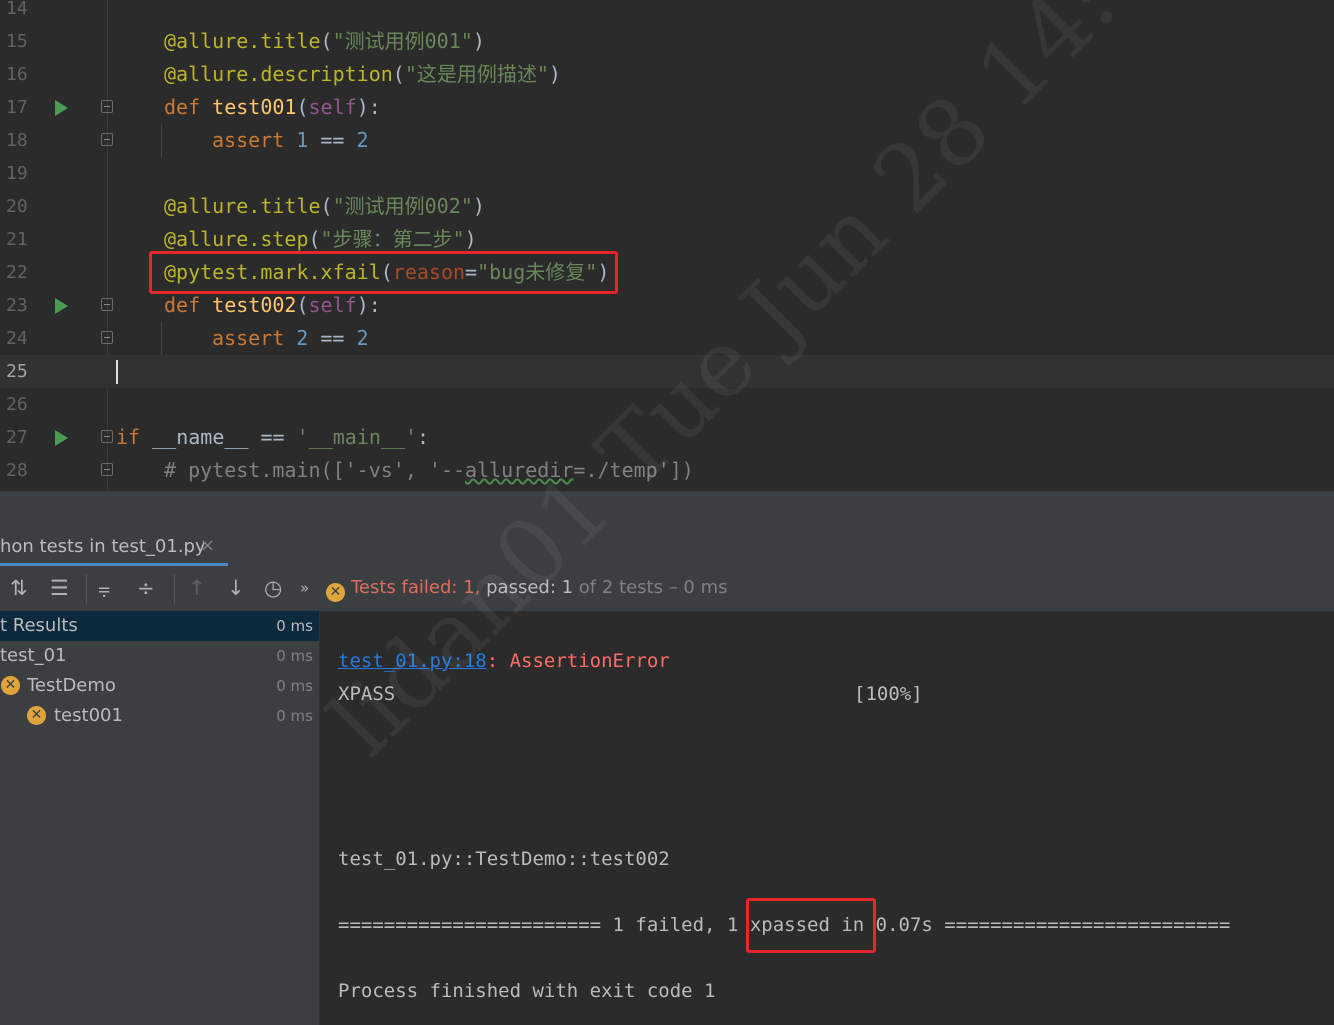  What do you see at coordinates (324, 41) in the screenshot?
I see `code-text: @allure.title("测试用例001")` at bounding box center [324, 41].